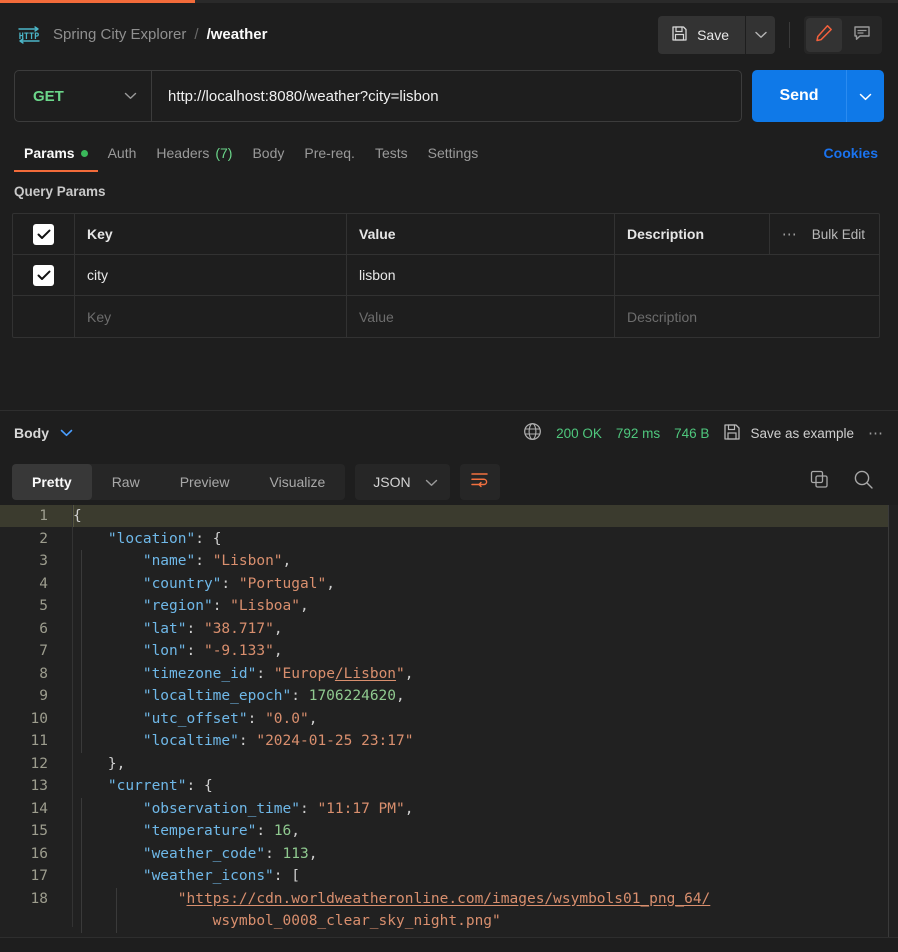 This screenshot has width=898, height=952. I want to click on code-token: "country", so click(182, 583).